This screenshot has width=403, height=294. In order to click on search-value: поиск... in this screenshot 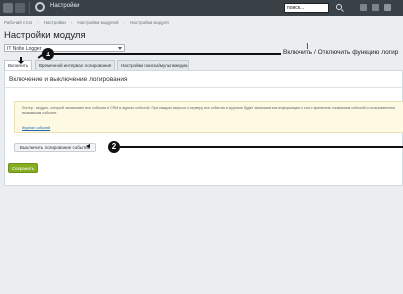, I will do `click(296, 8)`.